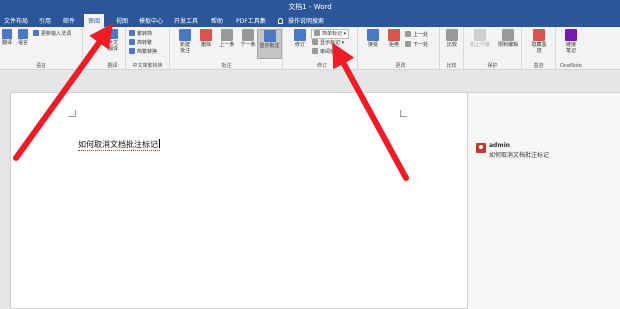 The image size is (620, 309). I want to click on margin-corner-top-right, so click(403, 113).